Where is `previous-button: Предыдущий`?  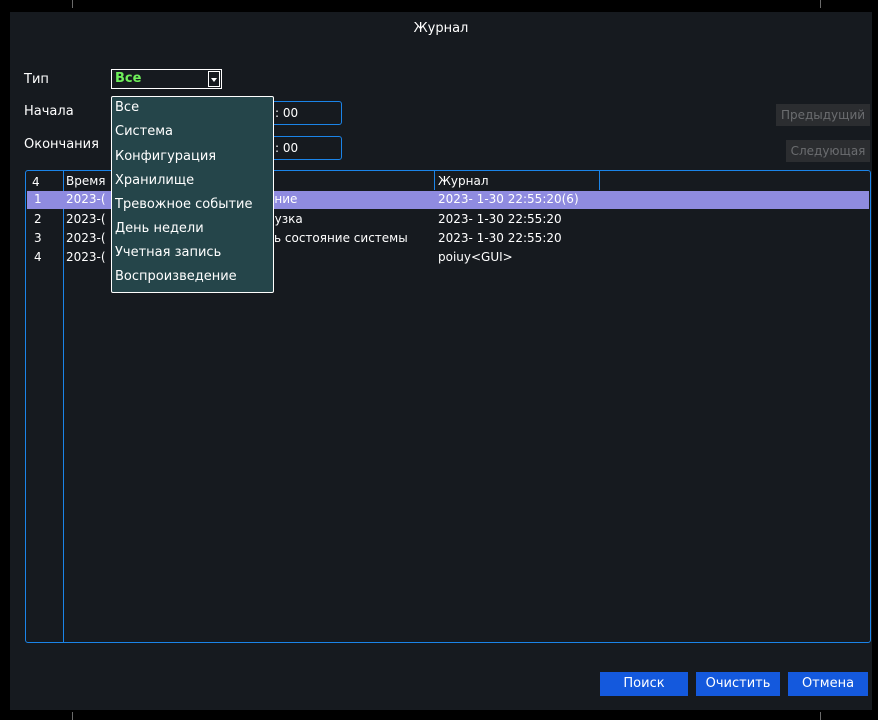
previous-button: Предыдущий is located at coordinates (823, 115).